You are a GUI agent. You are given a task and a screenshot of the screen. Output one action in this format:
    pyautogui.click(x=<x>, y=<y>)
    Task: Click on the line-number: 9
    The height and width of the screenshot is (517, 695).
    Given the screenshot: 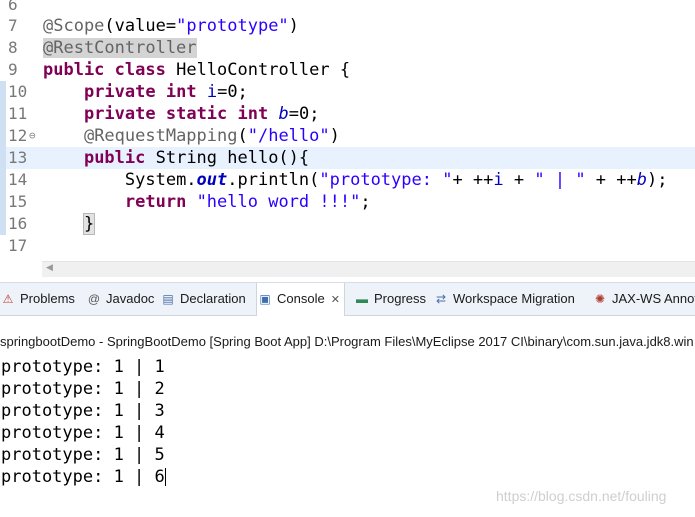 What is the action you would take?
    pyautogui.click(x=13, y=69)
    